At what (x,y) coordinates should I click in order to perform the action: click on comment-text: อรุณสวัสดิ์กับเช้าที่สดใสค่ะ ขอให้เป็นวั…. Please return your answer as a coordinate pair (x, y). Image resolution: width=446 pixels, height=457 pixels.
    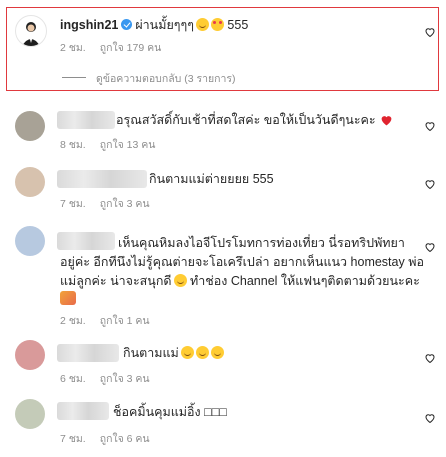
    Looking at the image, I should click on (246, 120).